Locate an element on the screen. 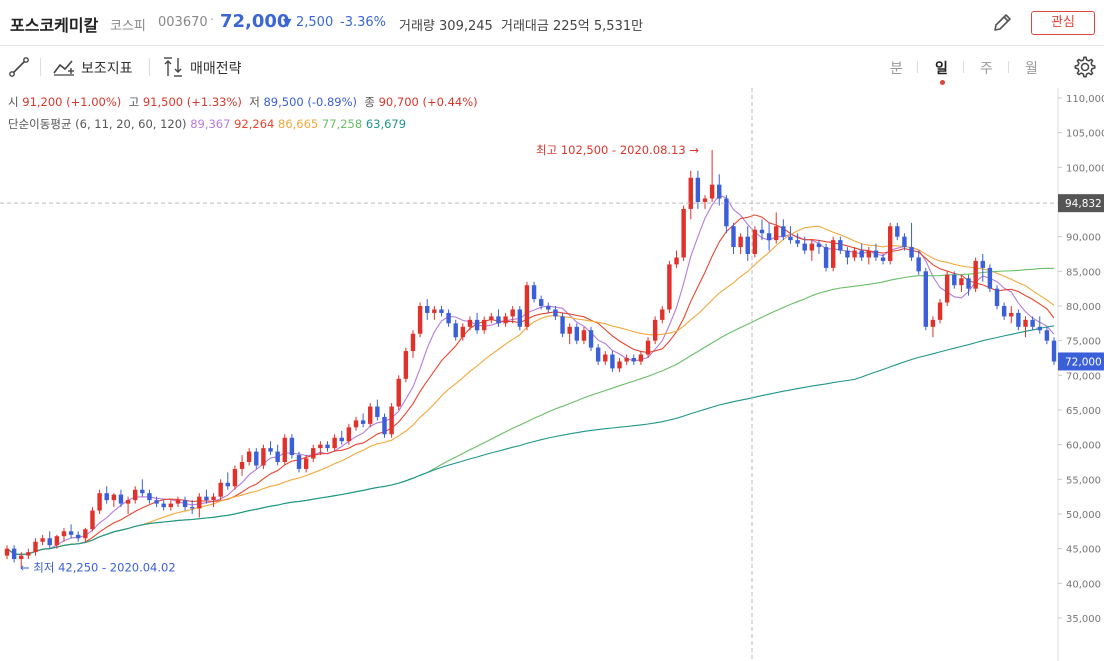 The image size is (1104, 661). gear-icon is located at coordinates (1085, 67).